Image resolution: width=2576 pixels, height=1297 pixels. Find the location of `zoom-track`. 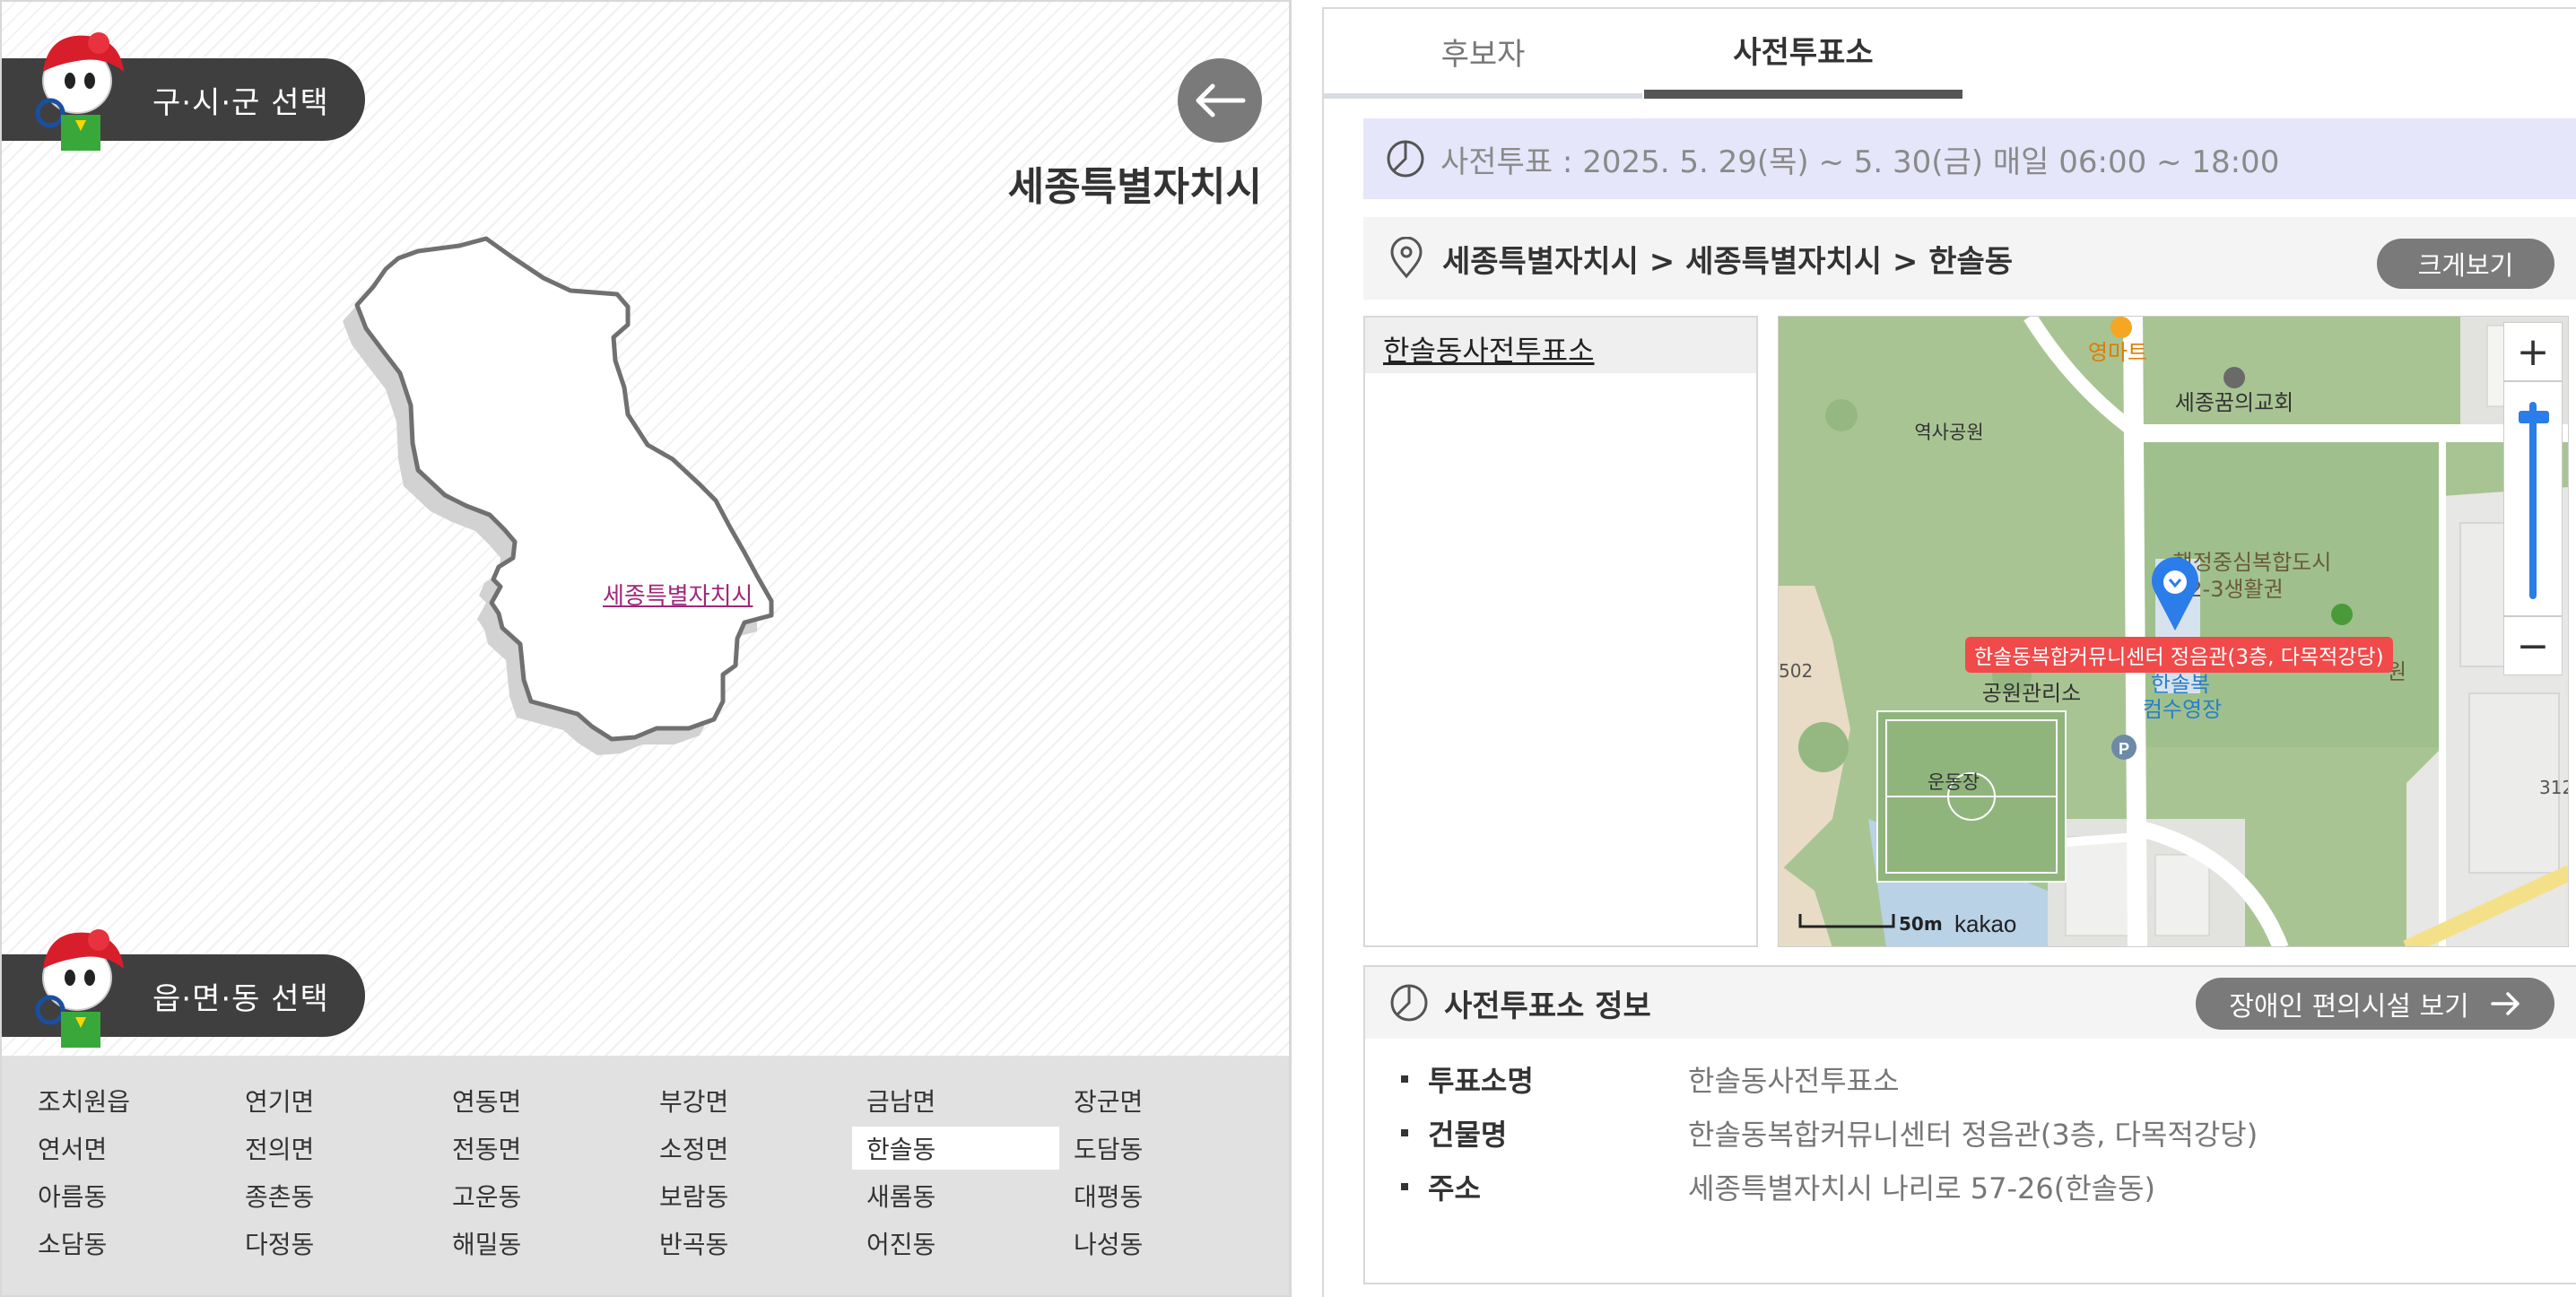

zoom-track is located at coordinates (2533, 500).